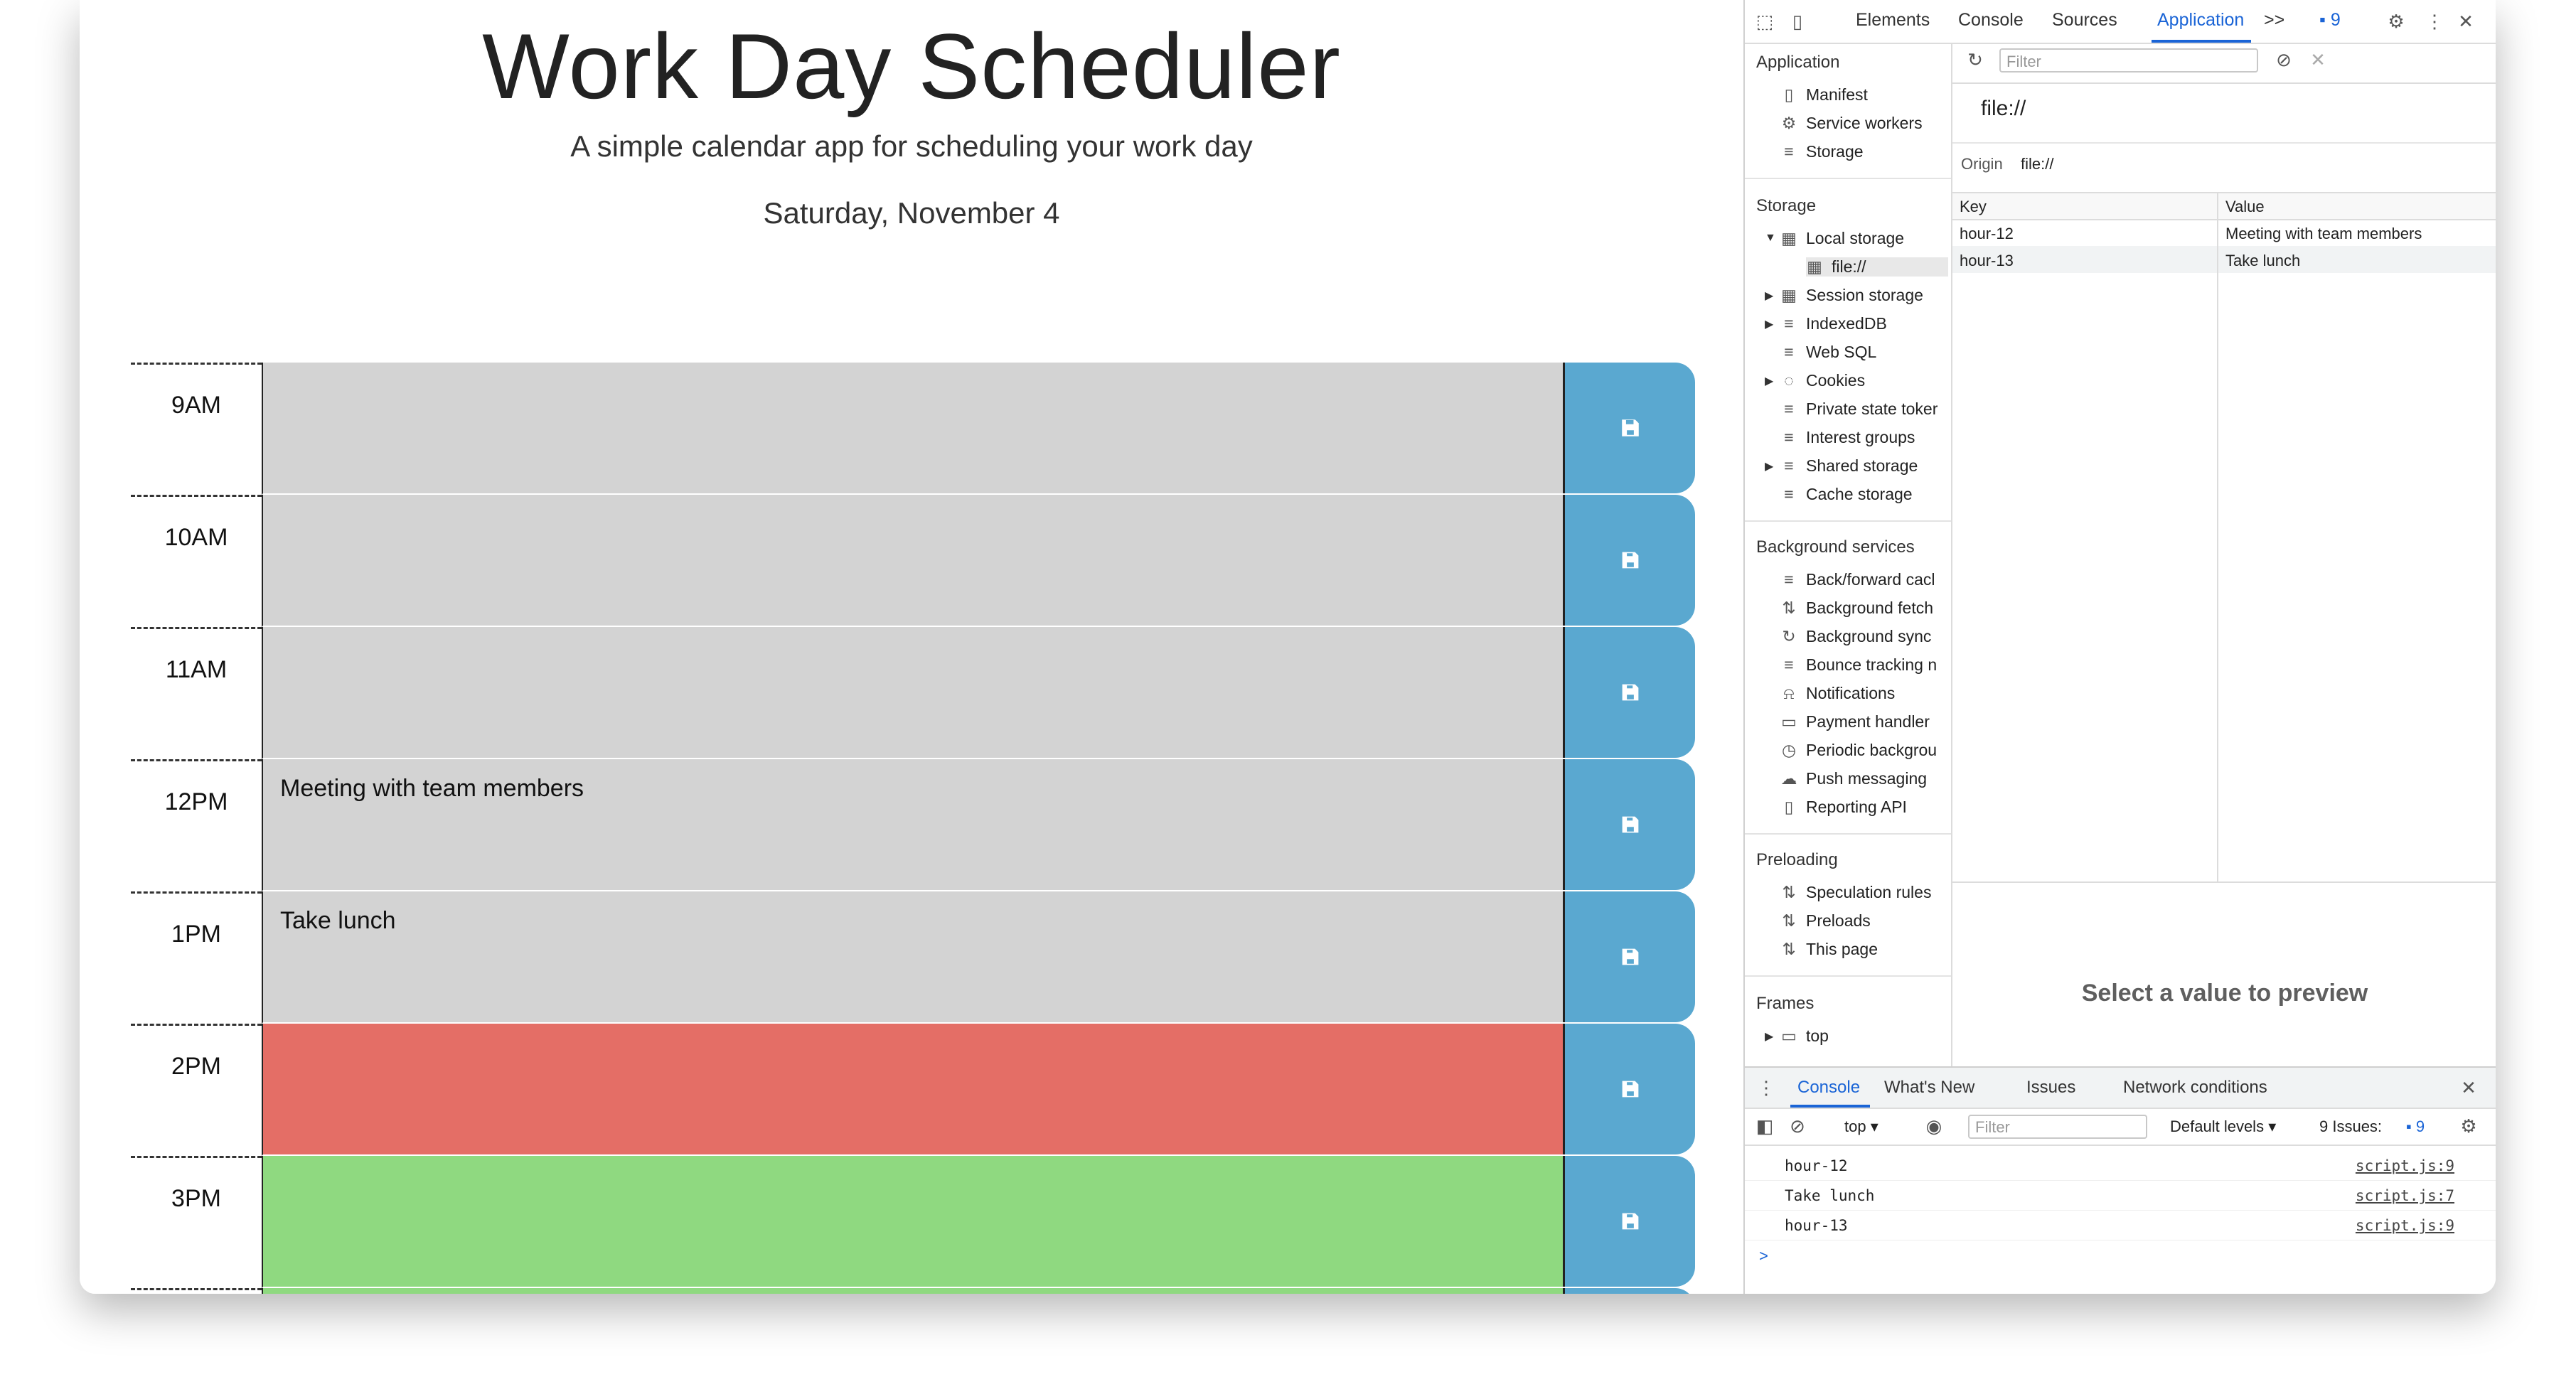 The image size is (2576, 1399). I want to click on description-textarea: Take lunch, so click(912, 957).